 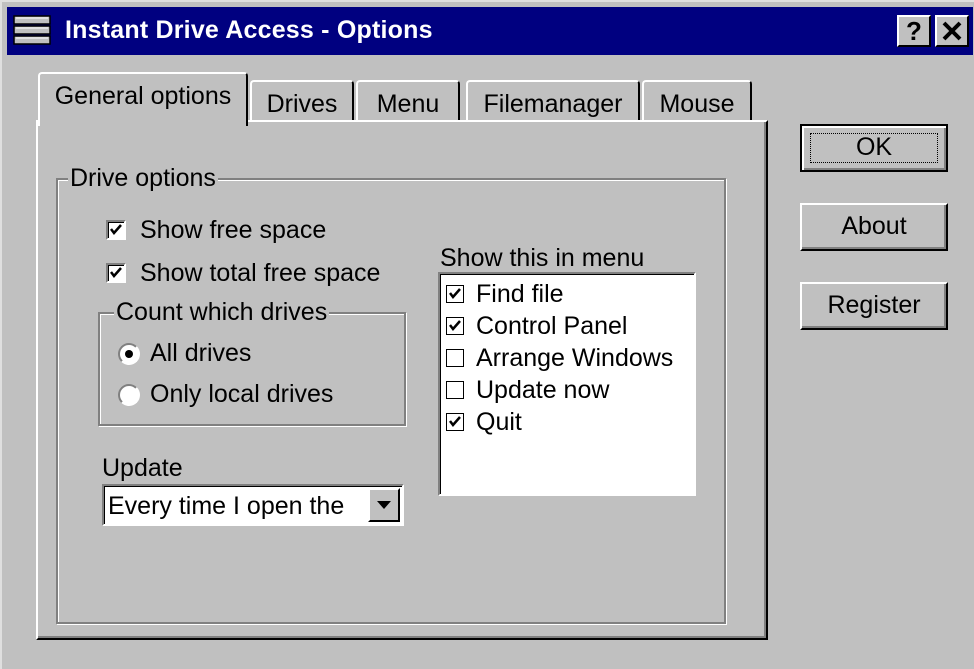 I want to click on radio-dot, so click(x=129, y=354).